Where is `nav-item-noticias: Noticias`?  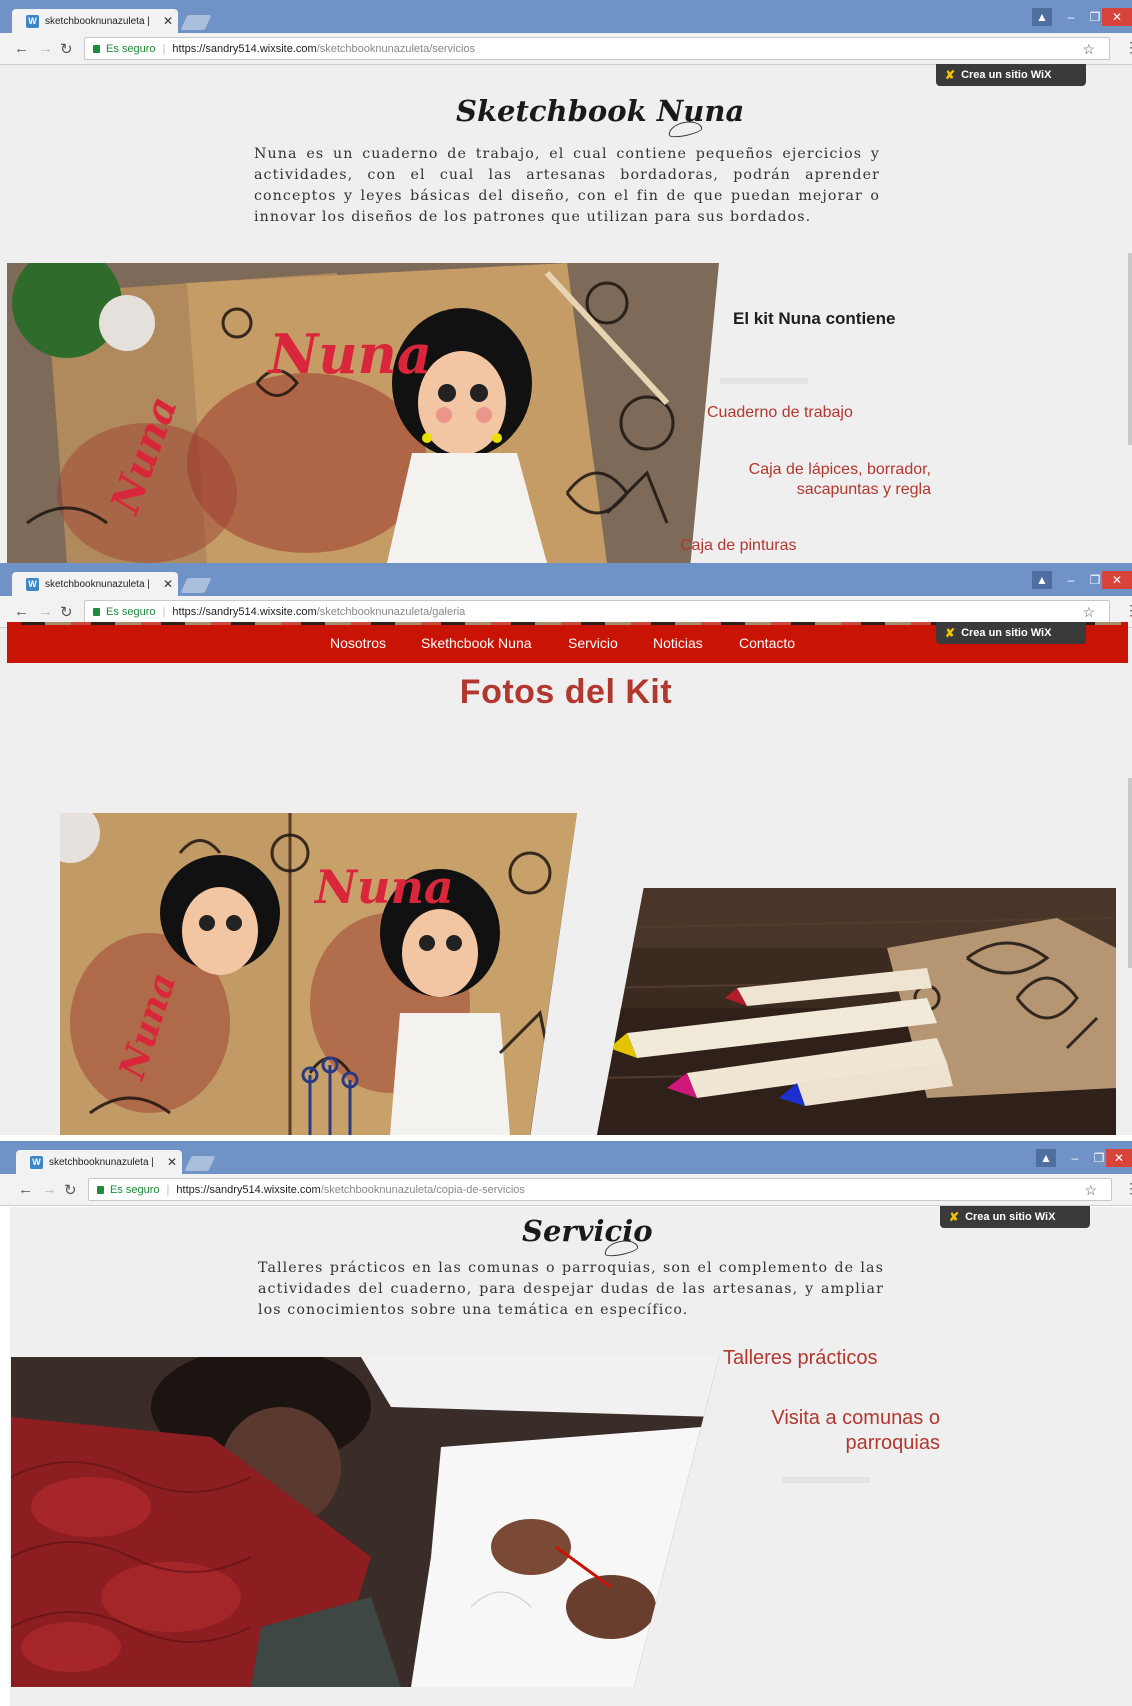
nav-item-noticias: Noticias is located at coordinates (678, 643).